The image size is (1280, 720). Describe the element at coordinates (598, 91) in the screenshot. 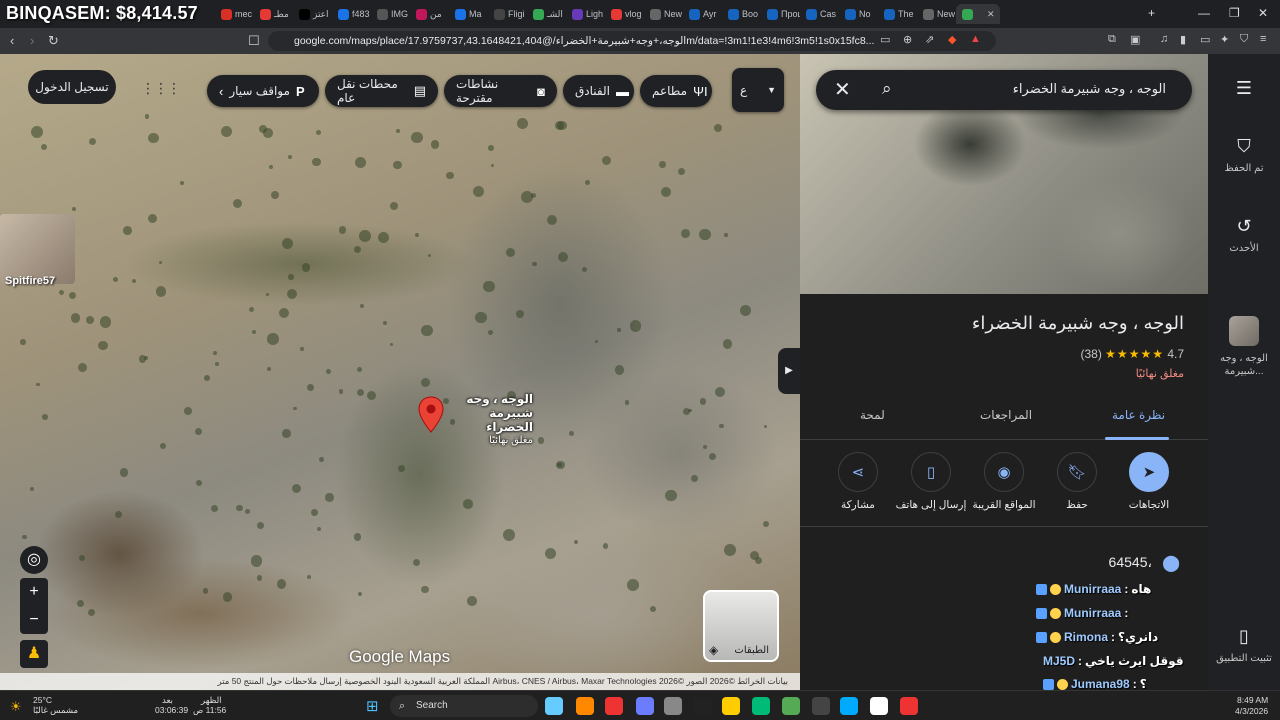

I see `chip-hotels: الفنادق ▬` at that location.